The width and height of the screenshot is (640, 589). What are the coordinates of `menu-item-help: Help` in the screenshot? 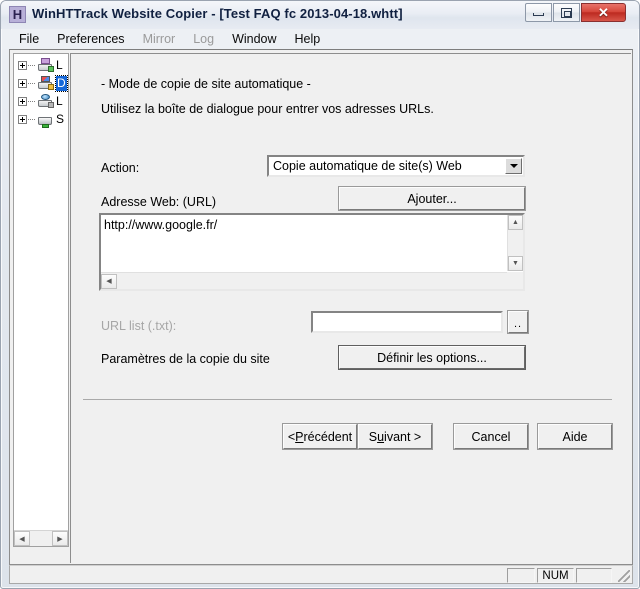 It's located at (308, 39).